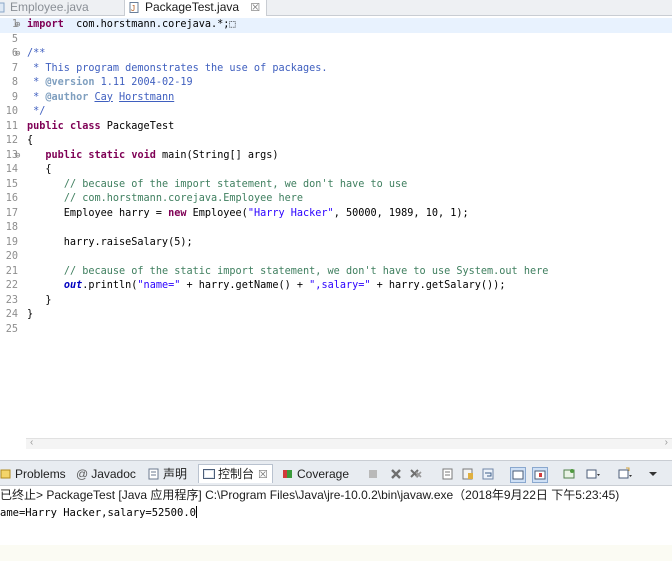 This screenshot has width=672, height=561. Describe the element at coordinates (196, 8) in the screenshot. I see `tab-packagetest-java: J PackageTest.java ☒` at that location.